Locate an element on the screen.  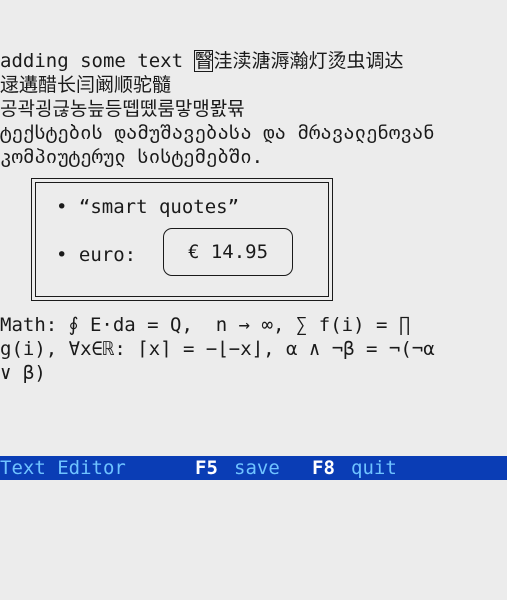
quit-action-label: quit is located at coordinates (374, 468).